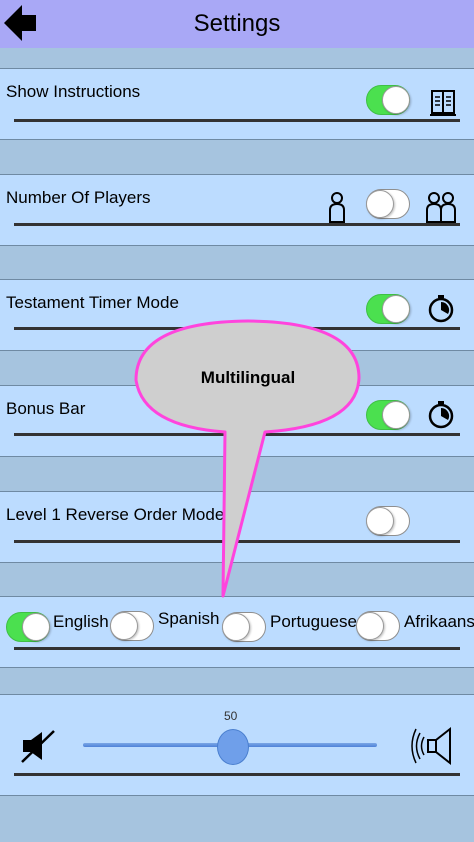  I want to click on language-label-portuguese: Portuguese, so click(313, 621).